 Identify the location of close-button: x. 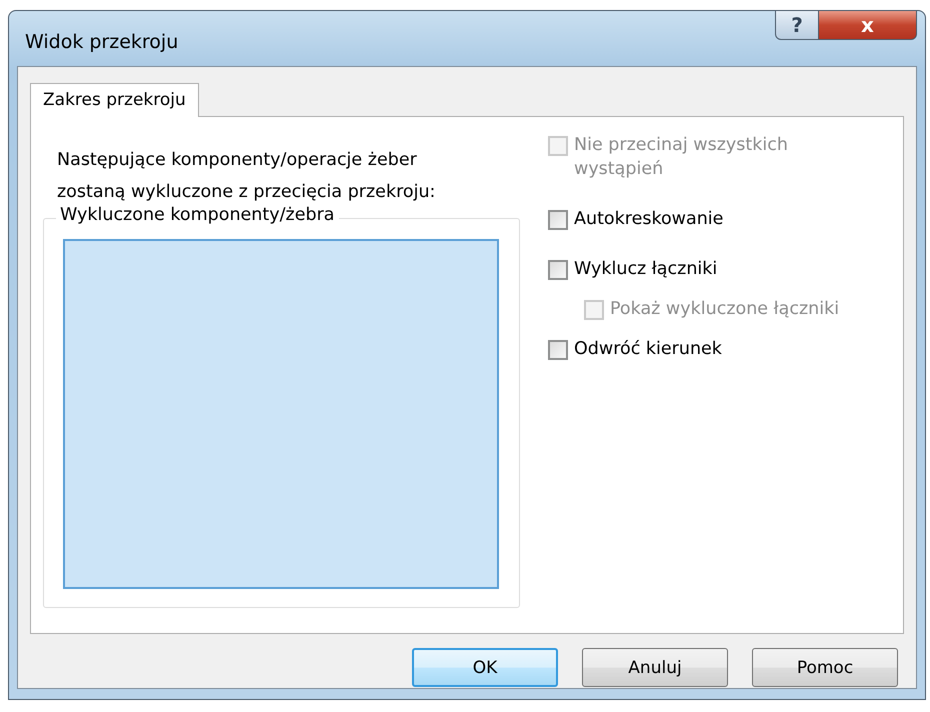
(868, 25).